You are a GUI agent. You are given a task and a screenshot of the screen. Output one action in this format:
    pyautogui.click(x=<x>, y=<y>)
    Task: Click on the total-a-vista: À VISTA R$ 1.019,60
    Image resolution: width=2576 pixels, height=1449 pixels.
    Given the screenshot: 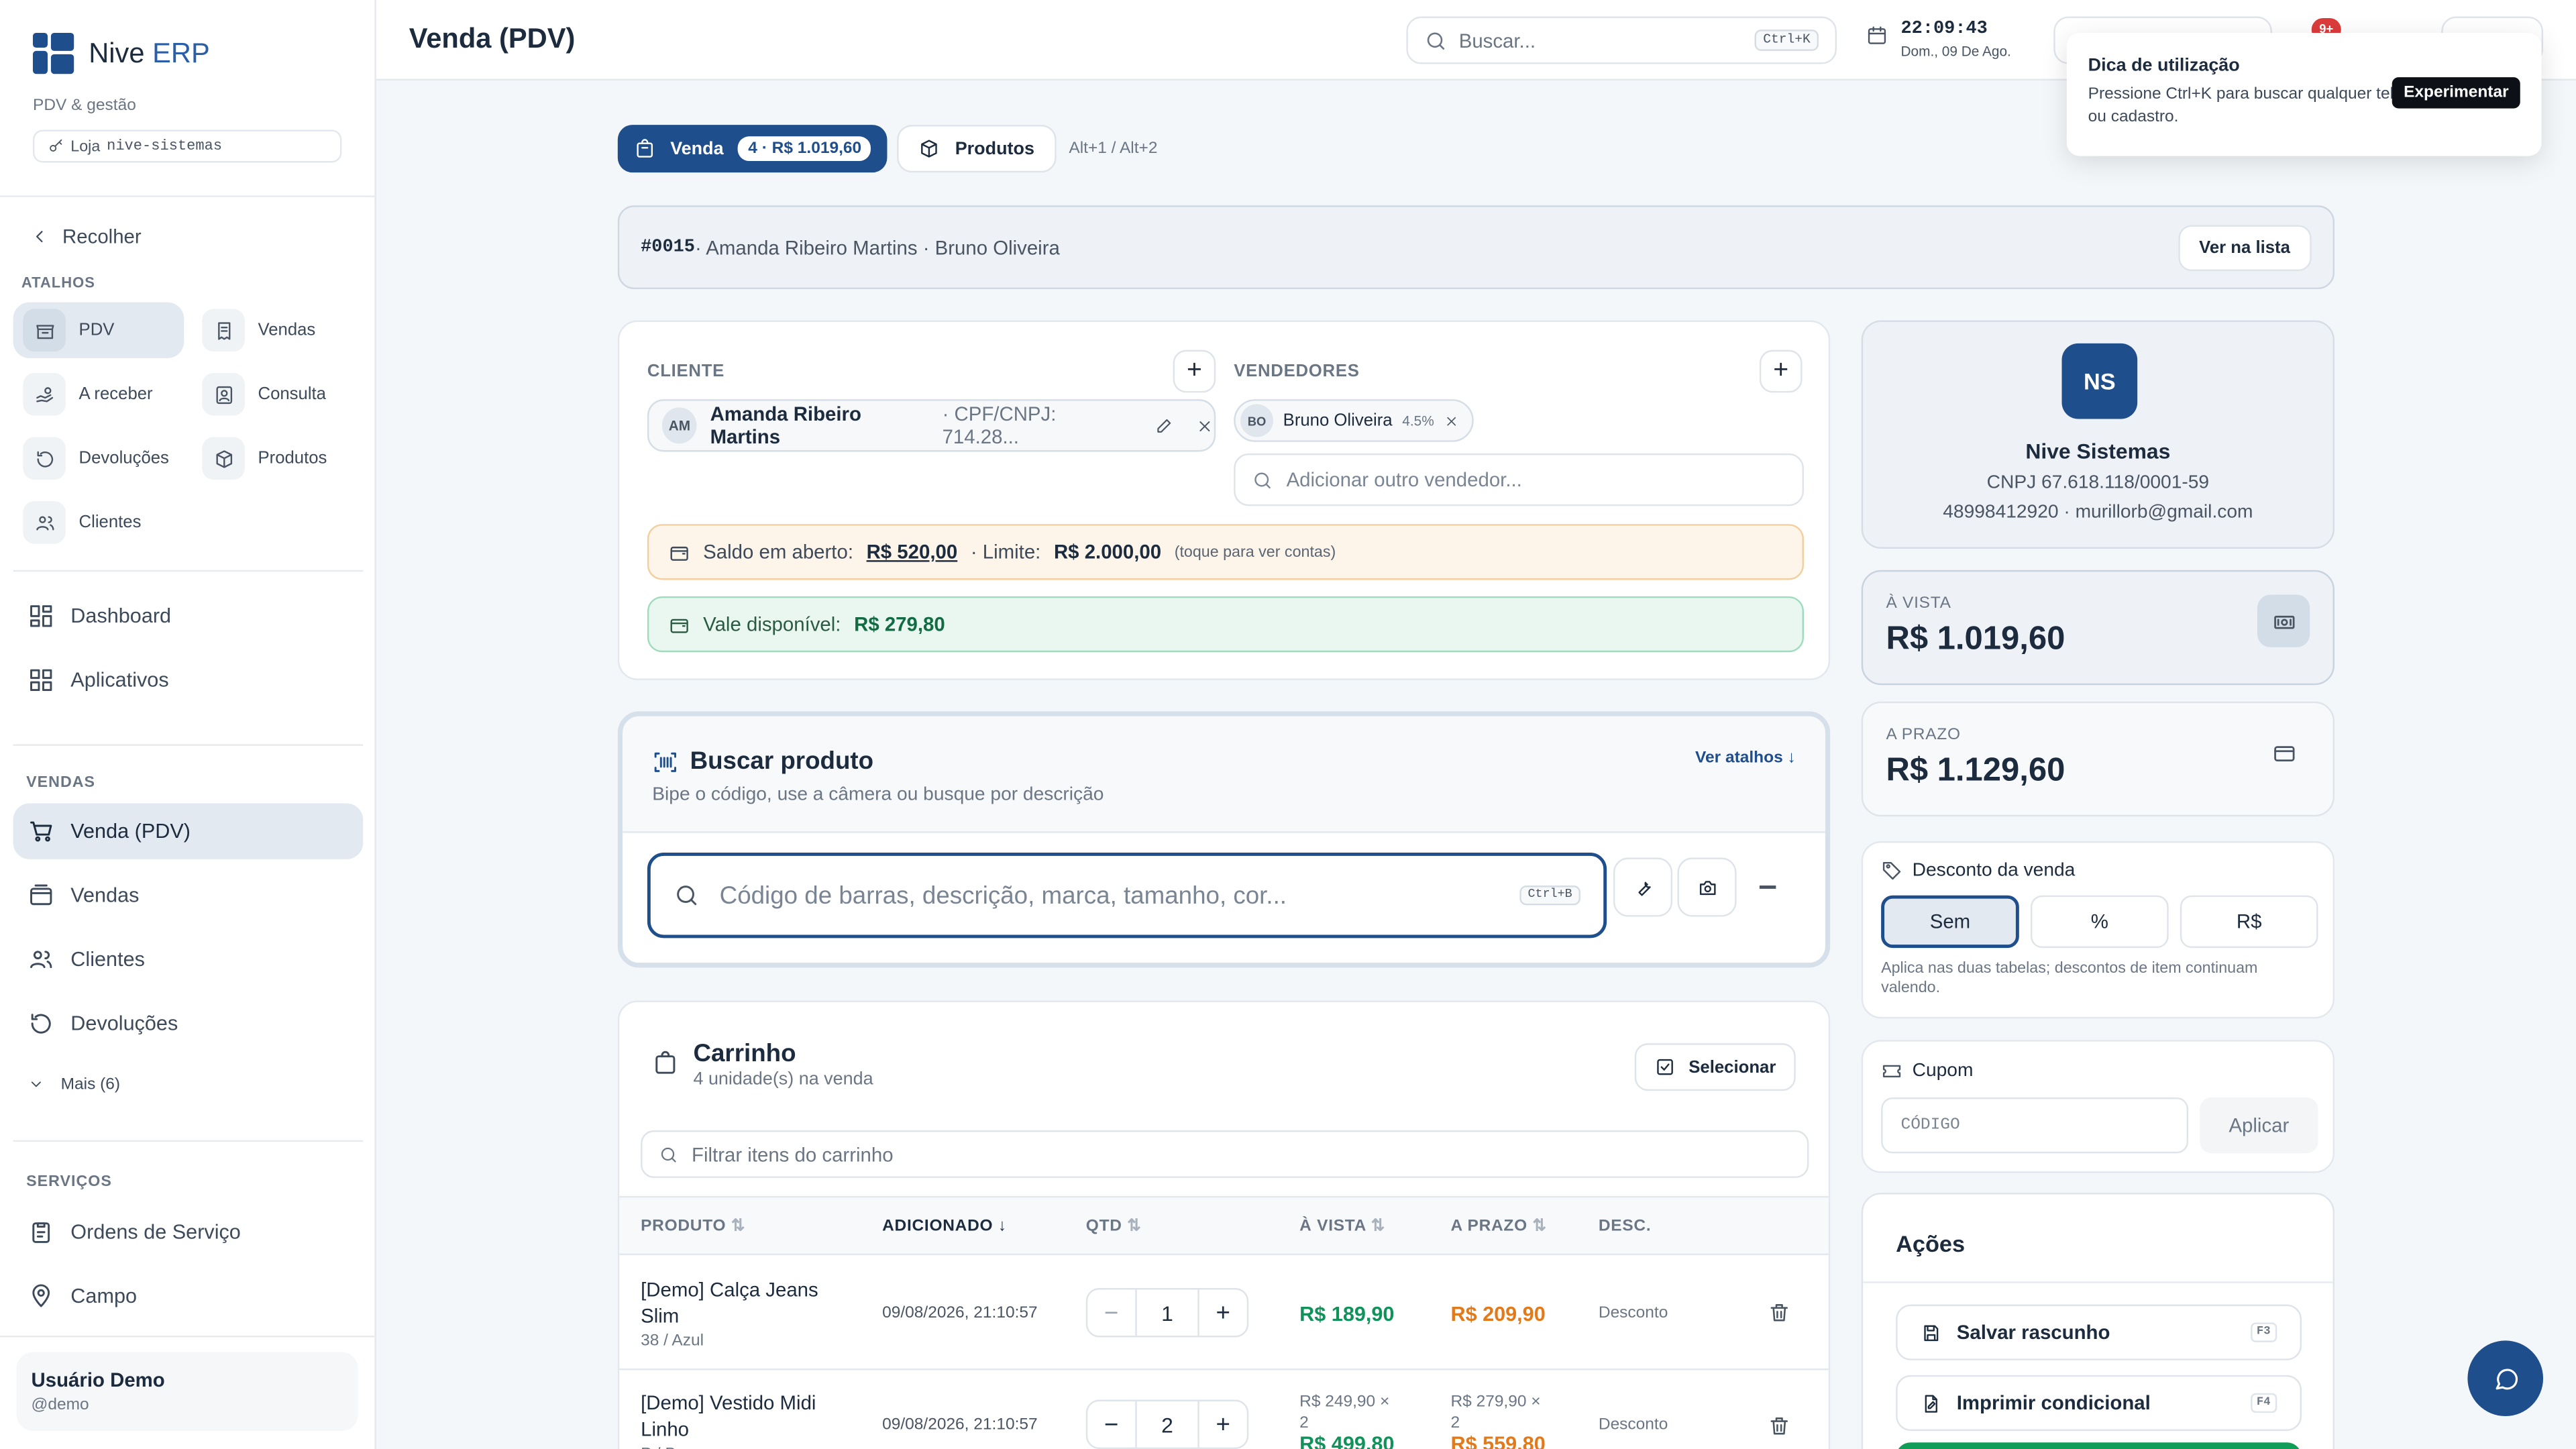 What is the action you would take?
    pyautogui.click(x=2098, y=628)
    